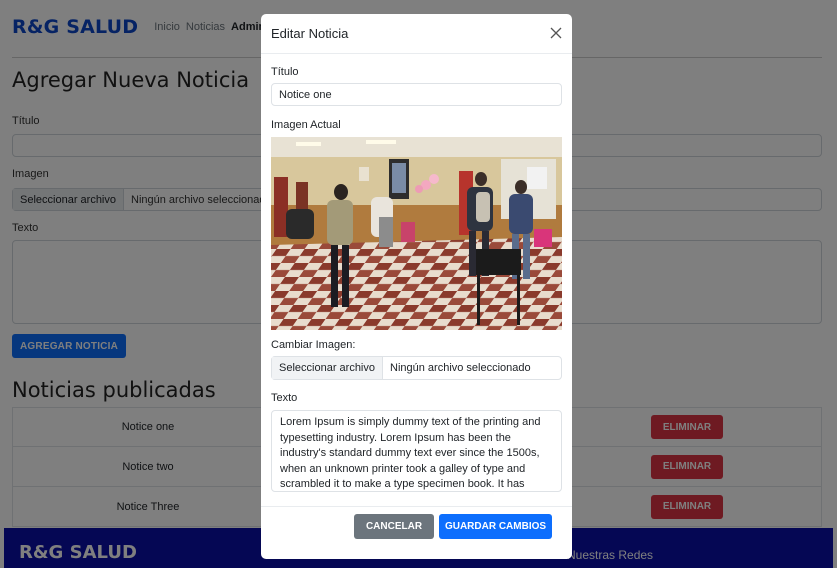 This screenshot has width=837, height=568. Describe the element at coordinates (416, 94) in the screenshot. I see `modal-title-input: Notice one` at that location.